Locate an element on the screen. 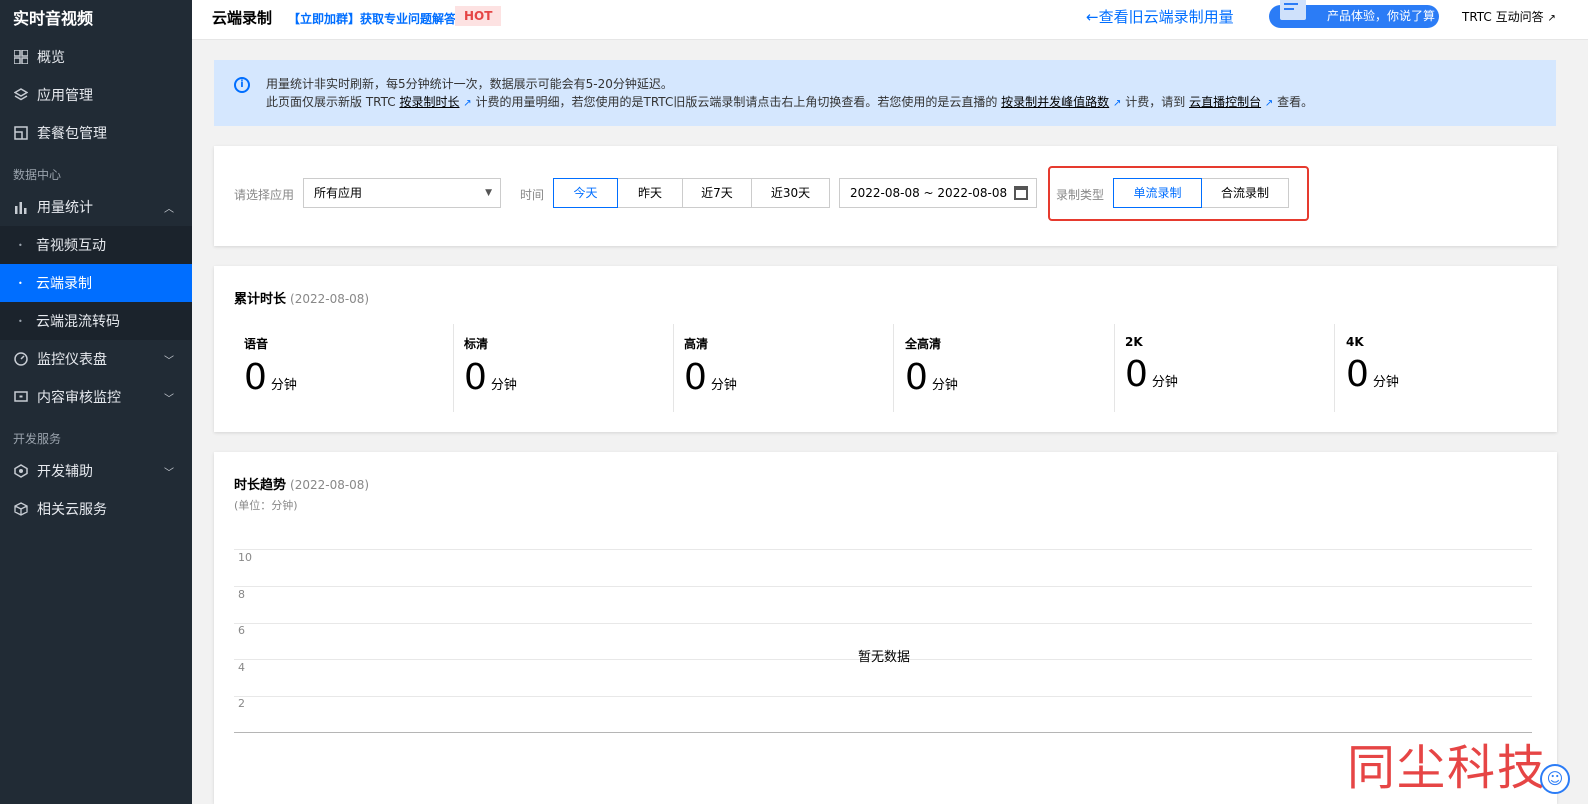 The height and width of the screenshot is (804, 1588). chevron-down-icon: ﹀ is located at coordinates (169, 399).